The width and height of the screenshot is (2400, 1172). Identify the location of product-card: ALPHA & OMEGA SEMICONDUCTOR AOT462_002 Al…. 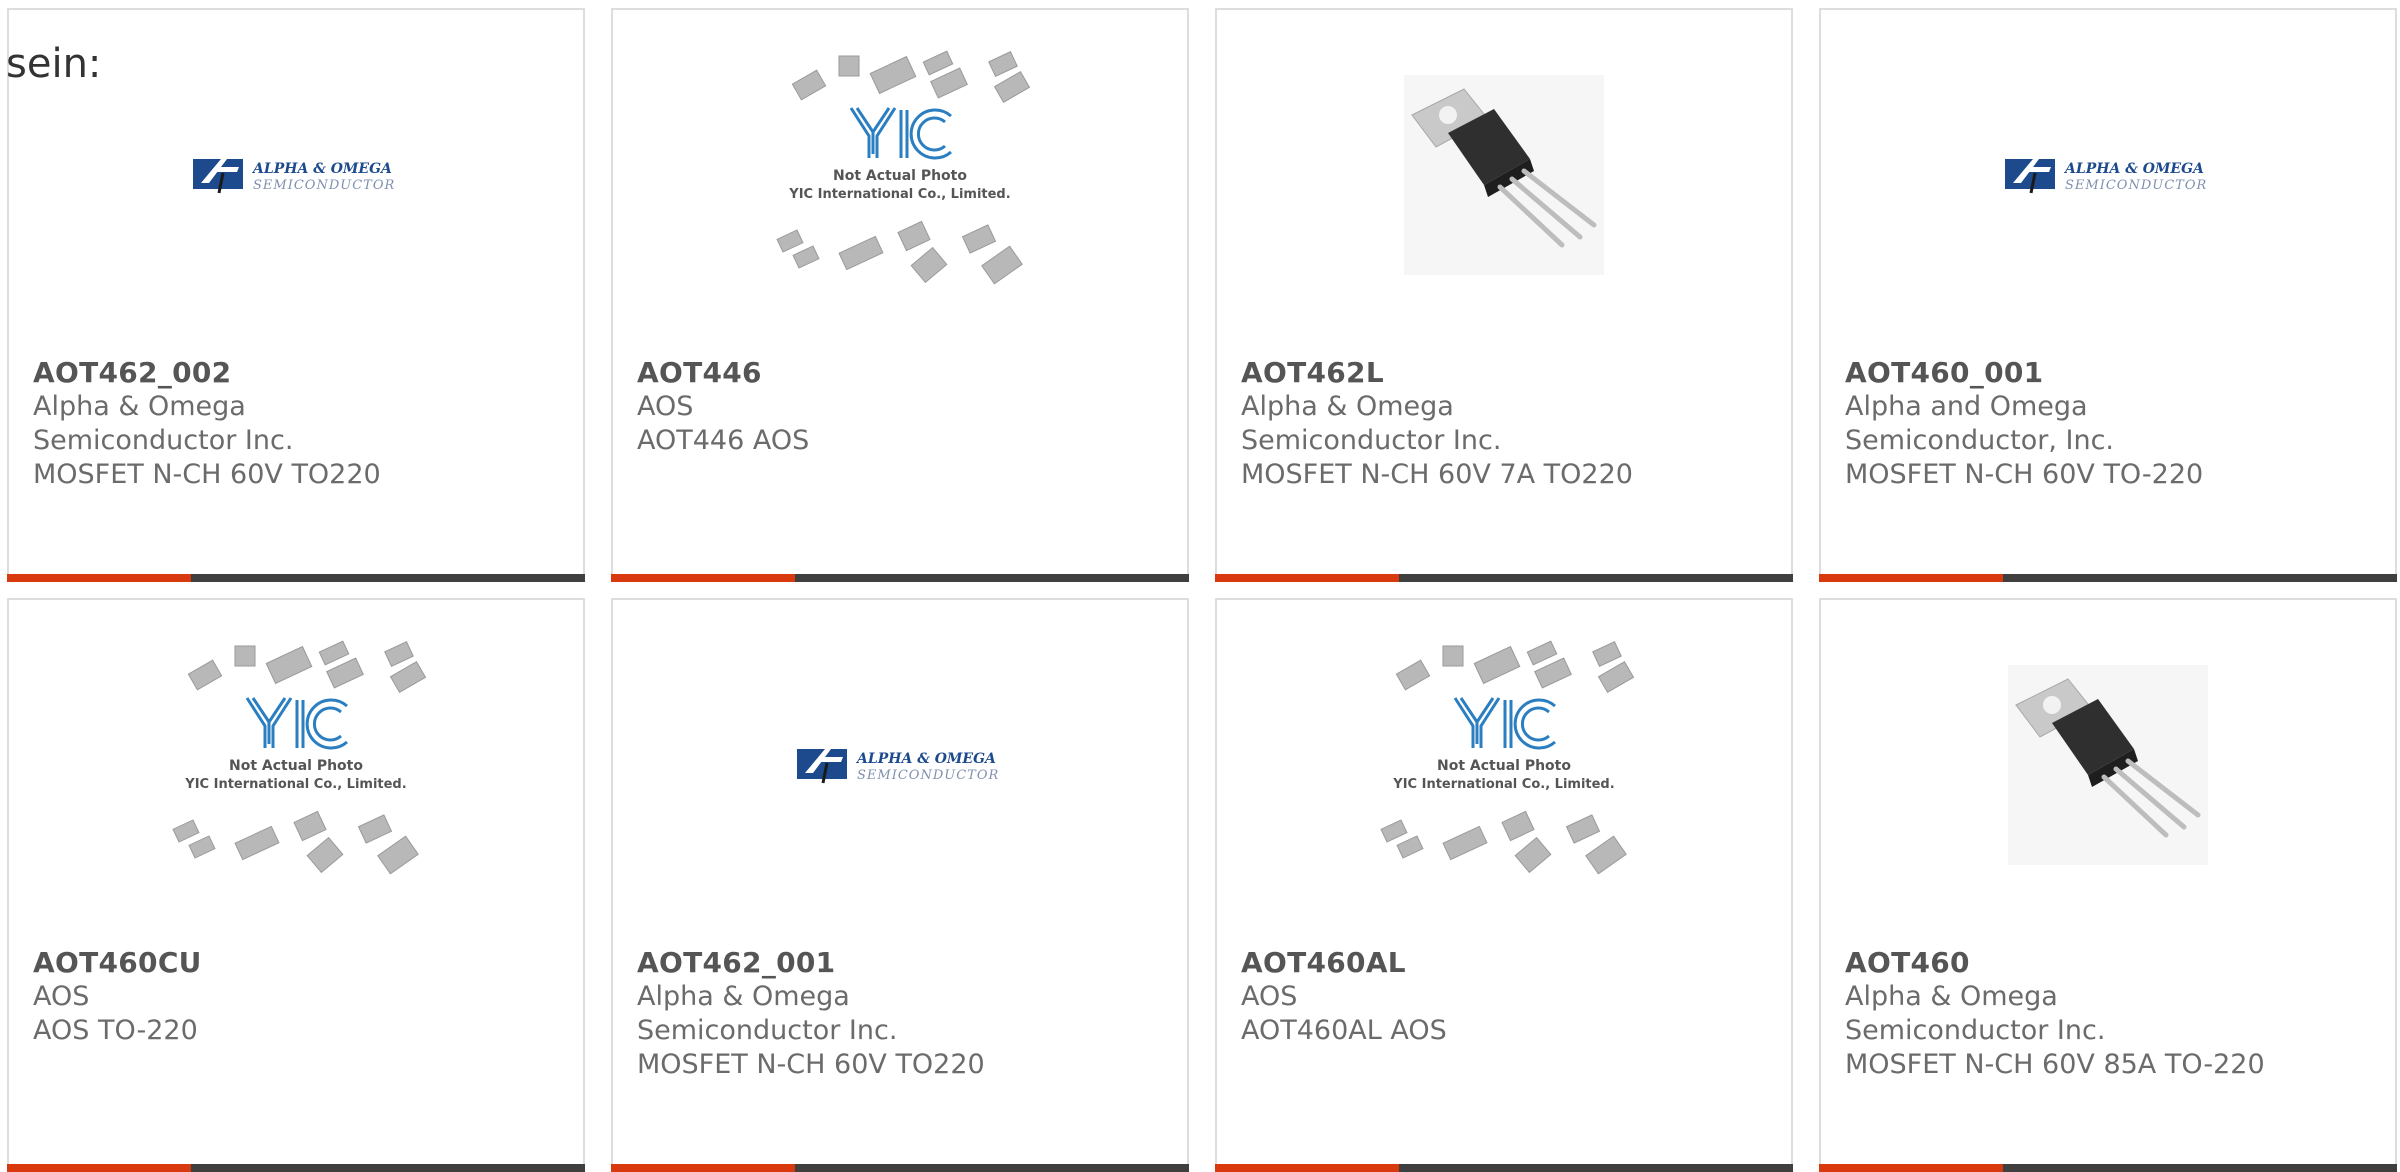
(296, 295).